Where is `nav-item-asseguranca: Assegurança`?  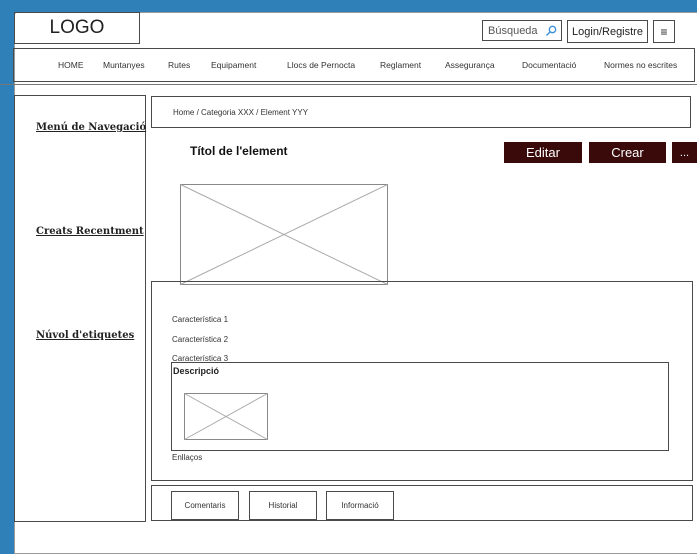 nav-item-asseguranca: Assegurança is located at coordinates (470, 65).